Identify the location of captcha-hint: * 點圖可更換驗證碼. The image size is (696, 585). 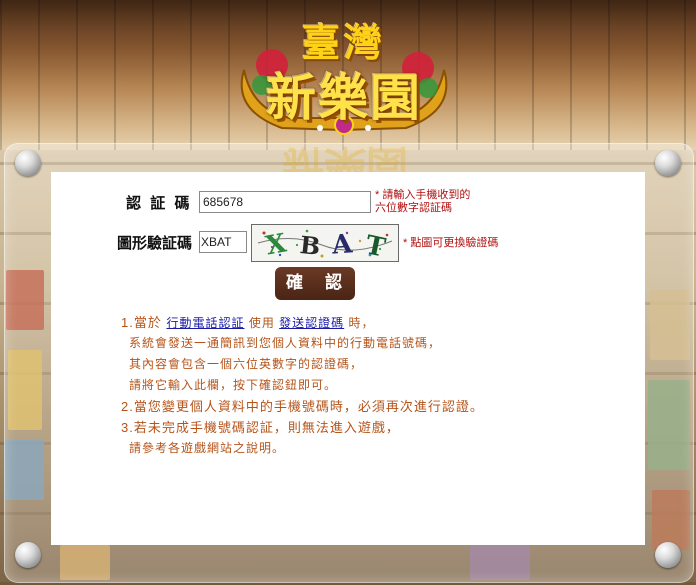
(451, 243).